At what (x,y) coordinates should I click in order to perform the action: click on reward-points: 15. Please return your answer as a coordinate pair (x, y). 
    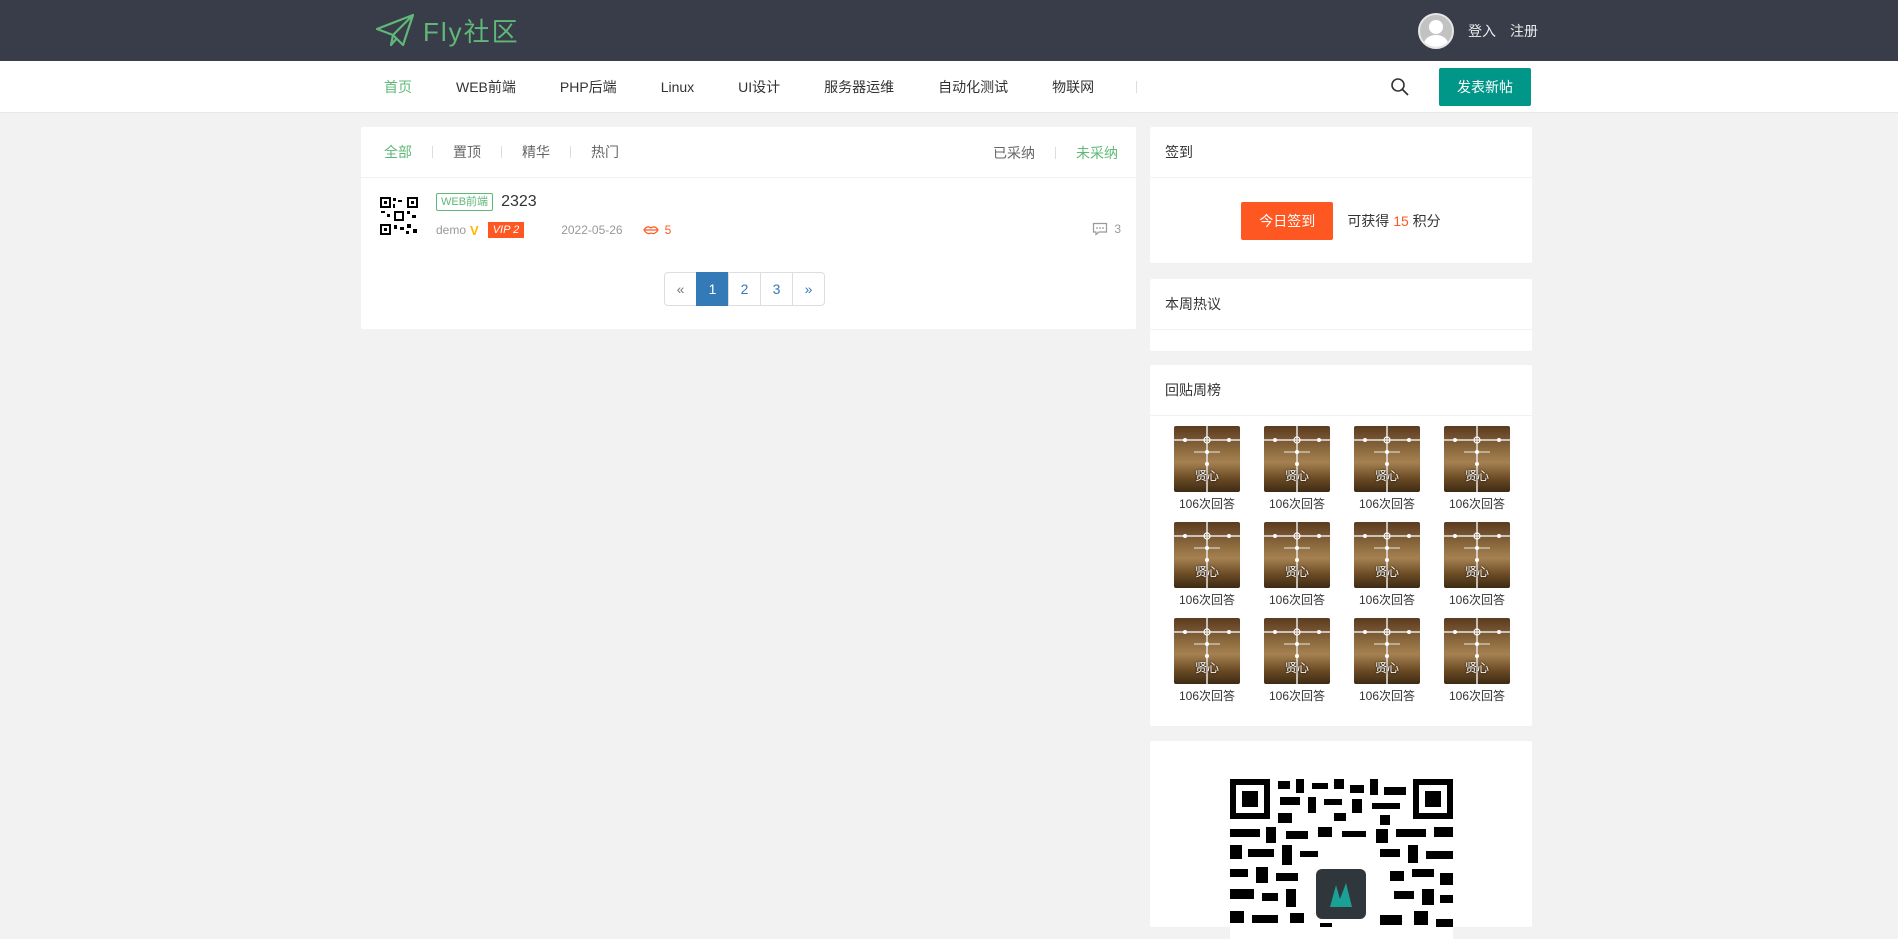
    Looking at the image, I should click on (1401, 220).